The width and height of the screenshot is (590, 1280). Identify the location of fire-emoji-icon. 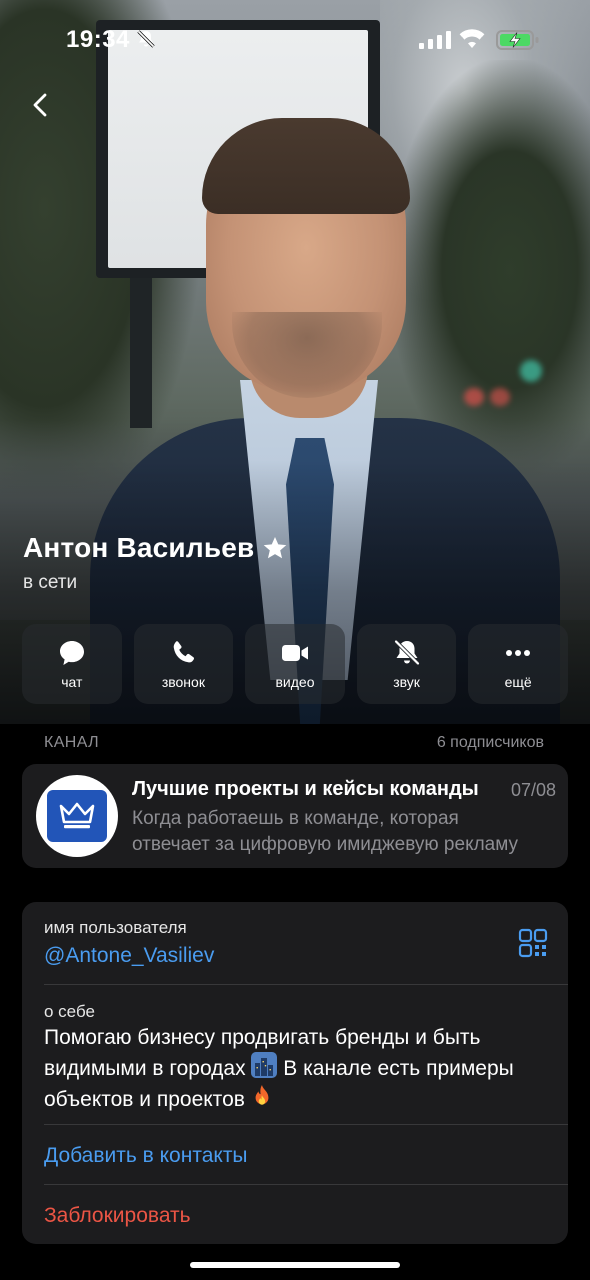
(262, 1095).